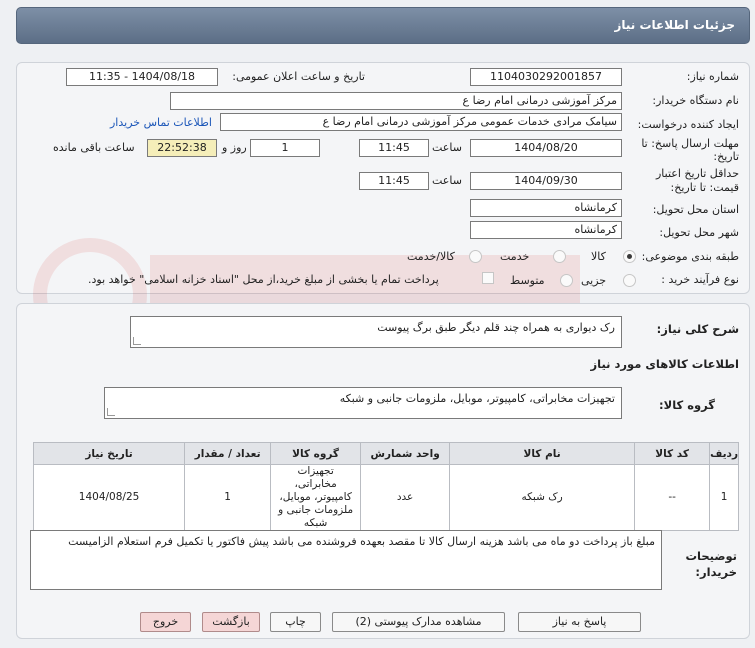 This screenshot has width=755, height=648. What do you see at coordinates (700, 279) in the screenshot?
I see `purchase-type-label: نوع فرآیند خرید :` at bounding box center [700, 279].